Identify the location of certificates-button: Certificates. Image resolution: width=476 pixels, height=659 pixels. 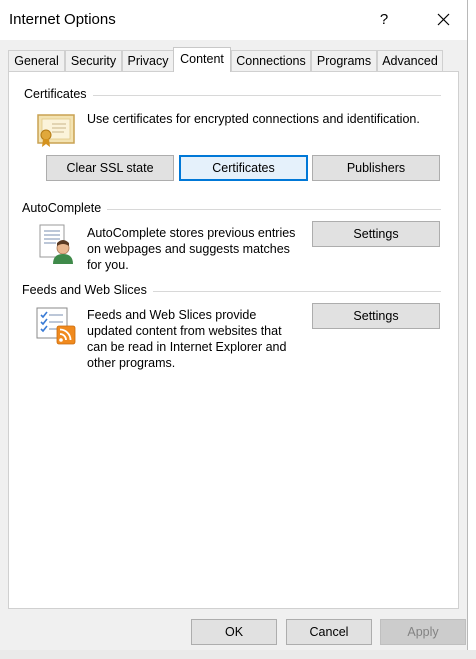
(243, 168).